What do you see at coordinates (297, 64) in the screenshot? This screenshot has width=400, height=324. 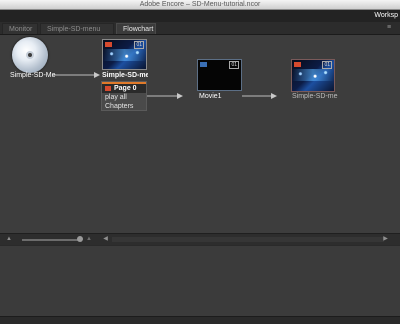 I see `menu2-flag-icon` at bounding box center [297, 64].